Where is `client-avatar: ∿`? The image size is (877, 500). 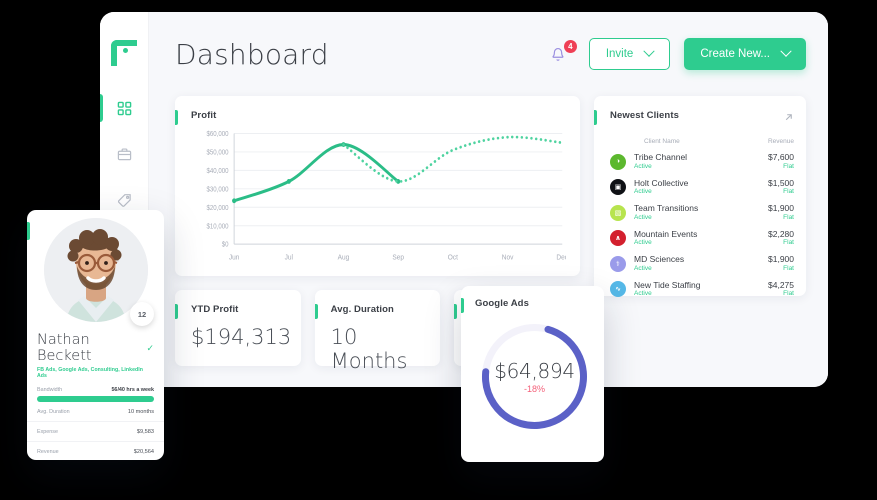
client-avatar: ∿ is located at coordinates (618, 289).